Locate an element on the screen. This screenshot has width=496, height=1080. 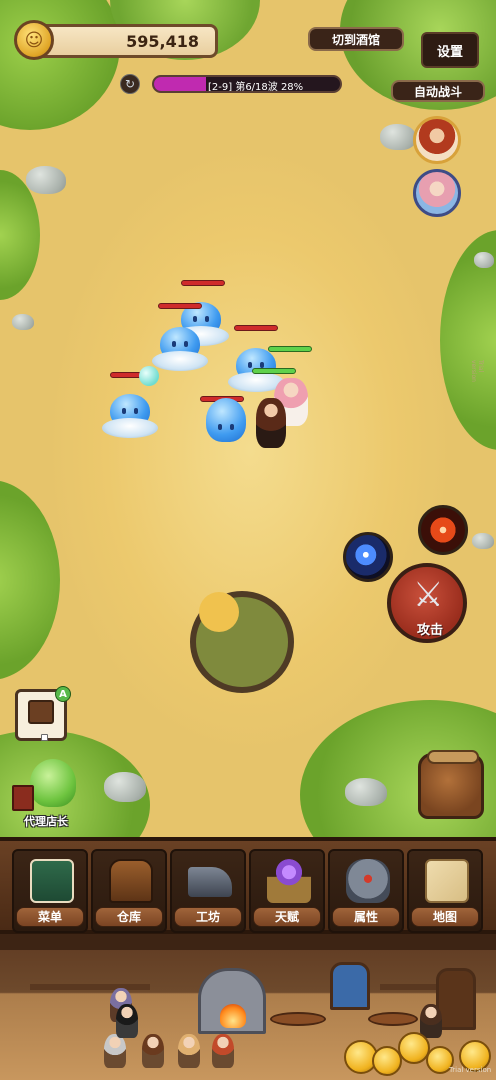
nav-item-warehouse: 仓库 is located at coordinates (129, 891).